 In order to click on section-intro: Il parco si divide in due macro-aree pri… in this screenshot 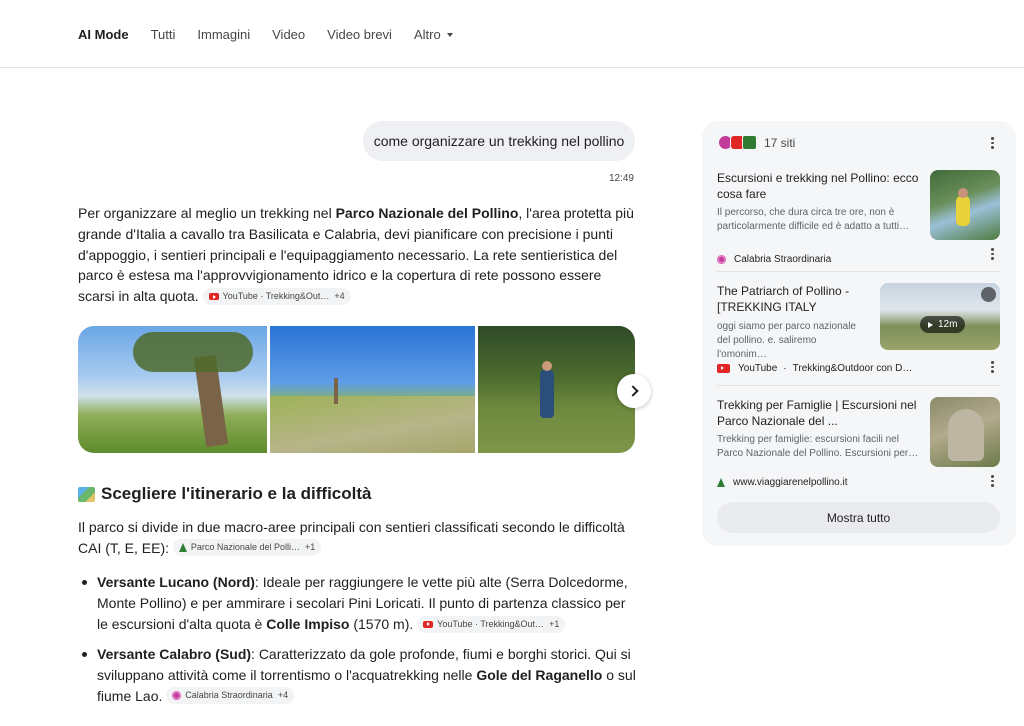, I will do `click(358, 538)`.